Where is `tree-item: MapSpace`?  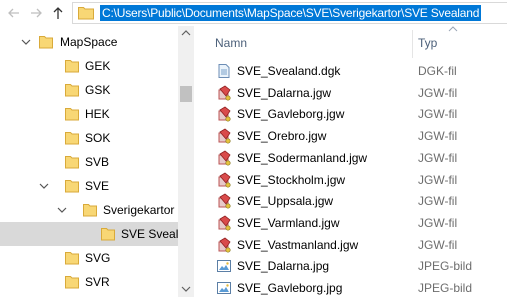 tree-item: MapSpace is located at coordinates (89, 42).